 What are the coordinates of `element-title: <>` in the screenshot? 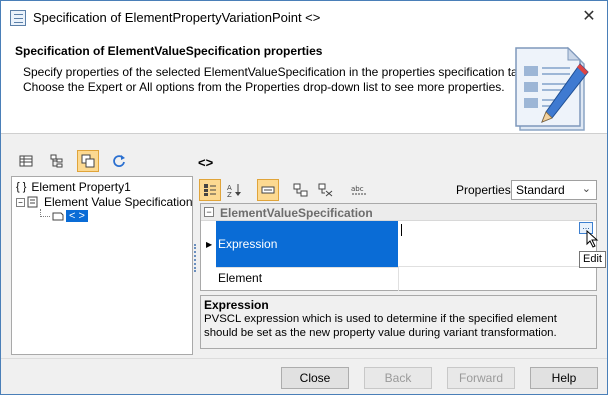 It's located at (206, 162).